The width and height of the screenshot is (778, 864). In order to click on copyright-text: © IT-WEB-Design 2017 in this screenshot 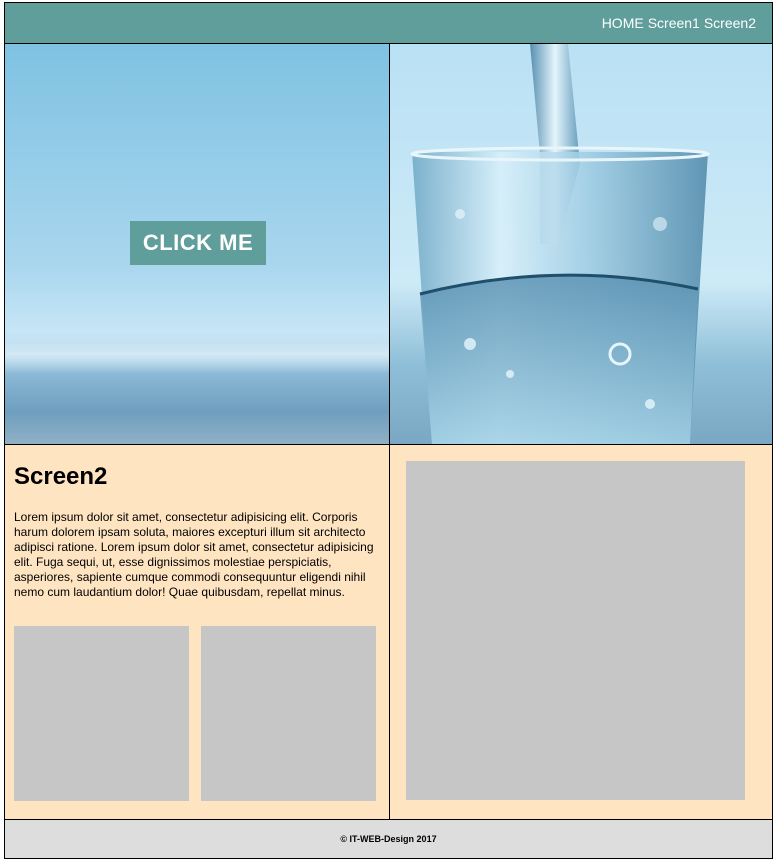, I will do `click(388, 839)`.